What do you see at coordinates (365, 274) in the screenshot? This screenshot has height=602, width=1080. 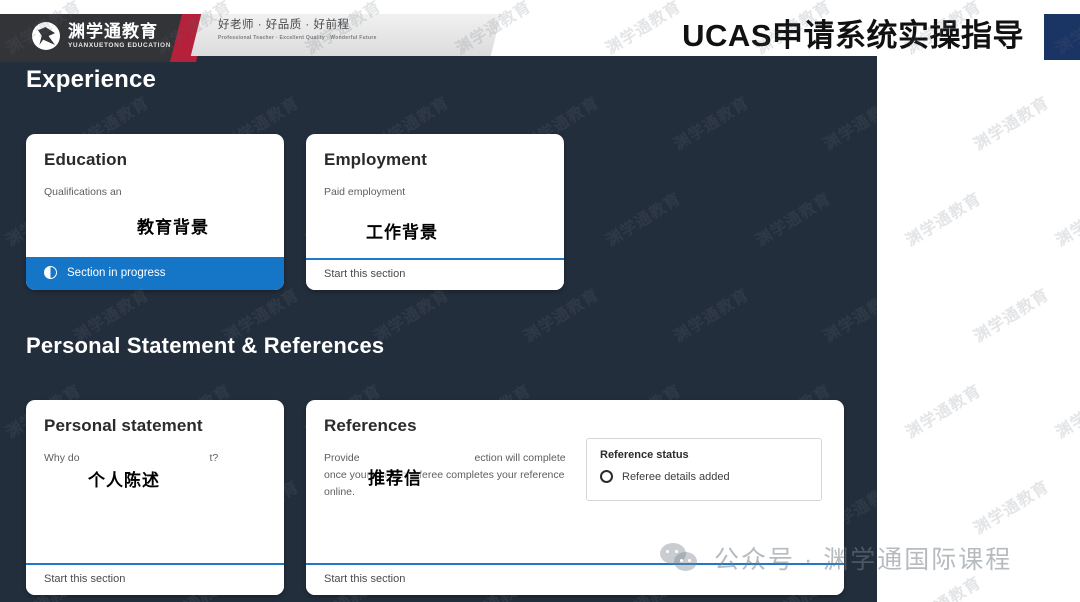 I see `card-employment-start-label: Start this section` at bounding box center [365, 274].